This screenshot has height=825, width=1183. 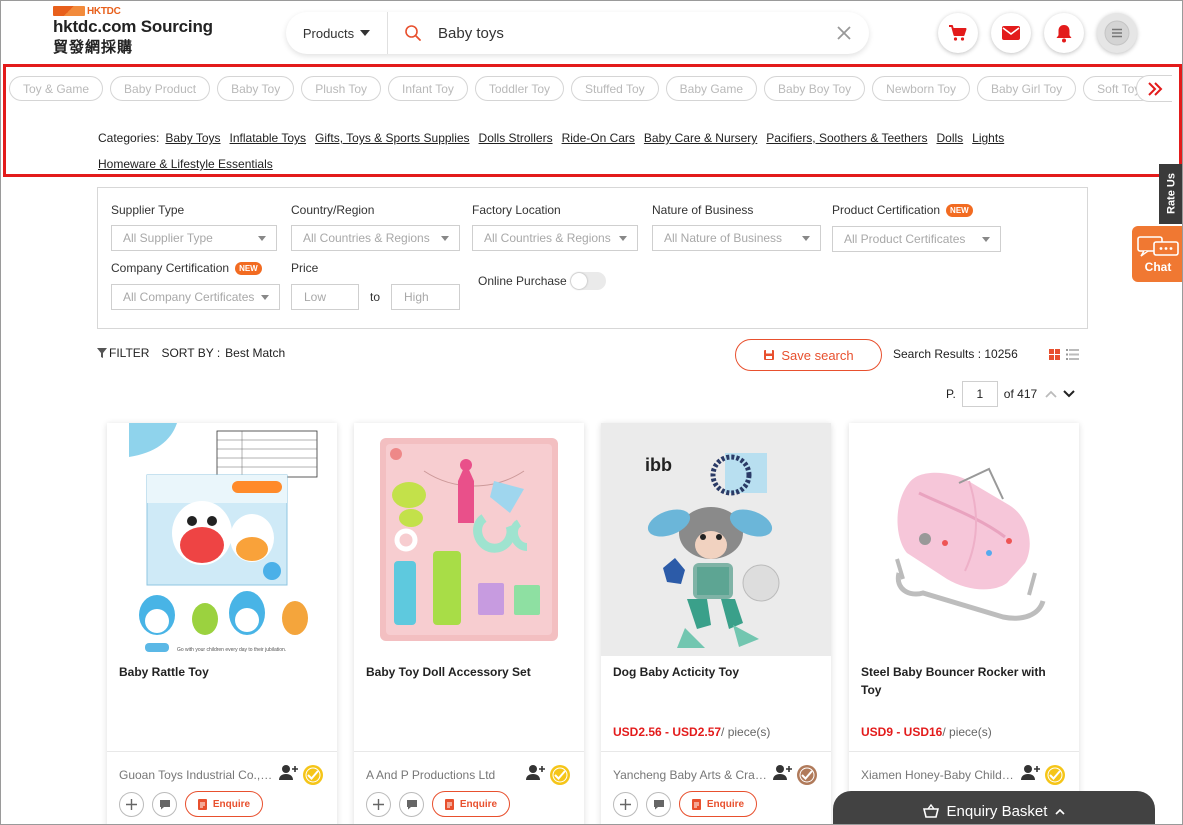 I want to click on sort-bar: FILTER SORT BY : Best Match, so click(x=191, y=353).